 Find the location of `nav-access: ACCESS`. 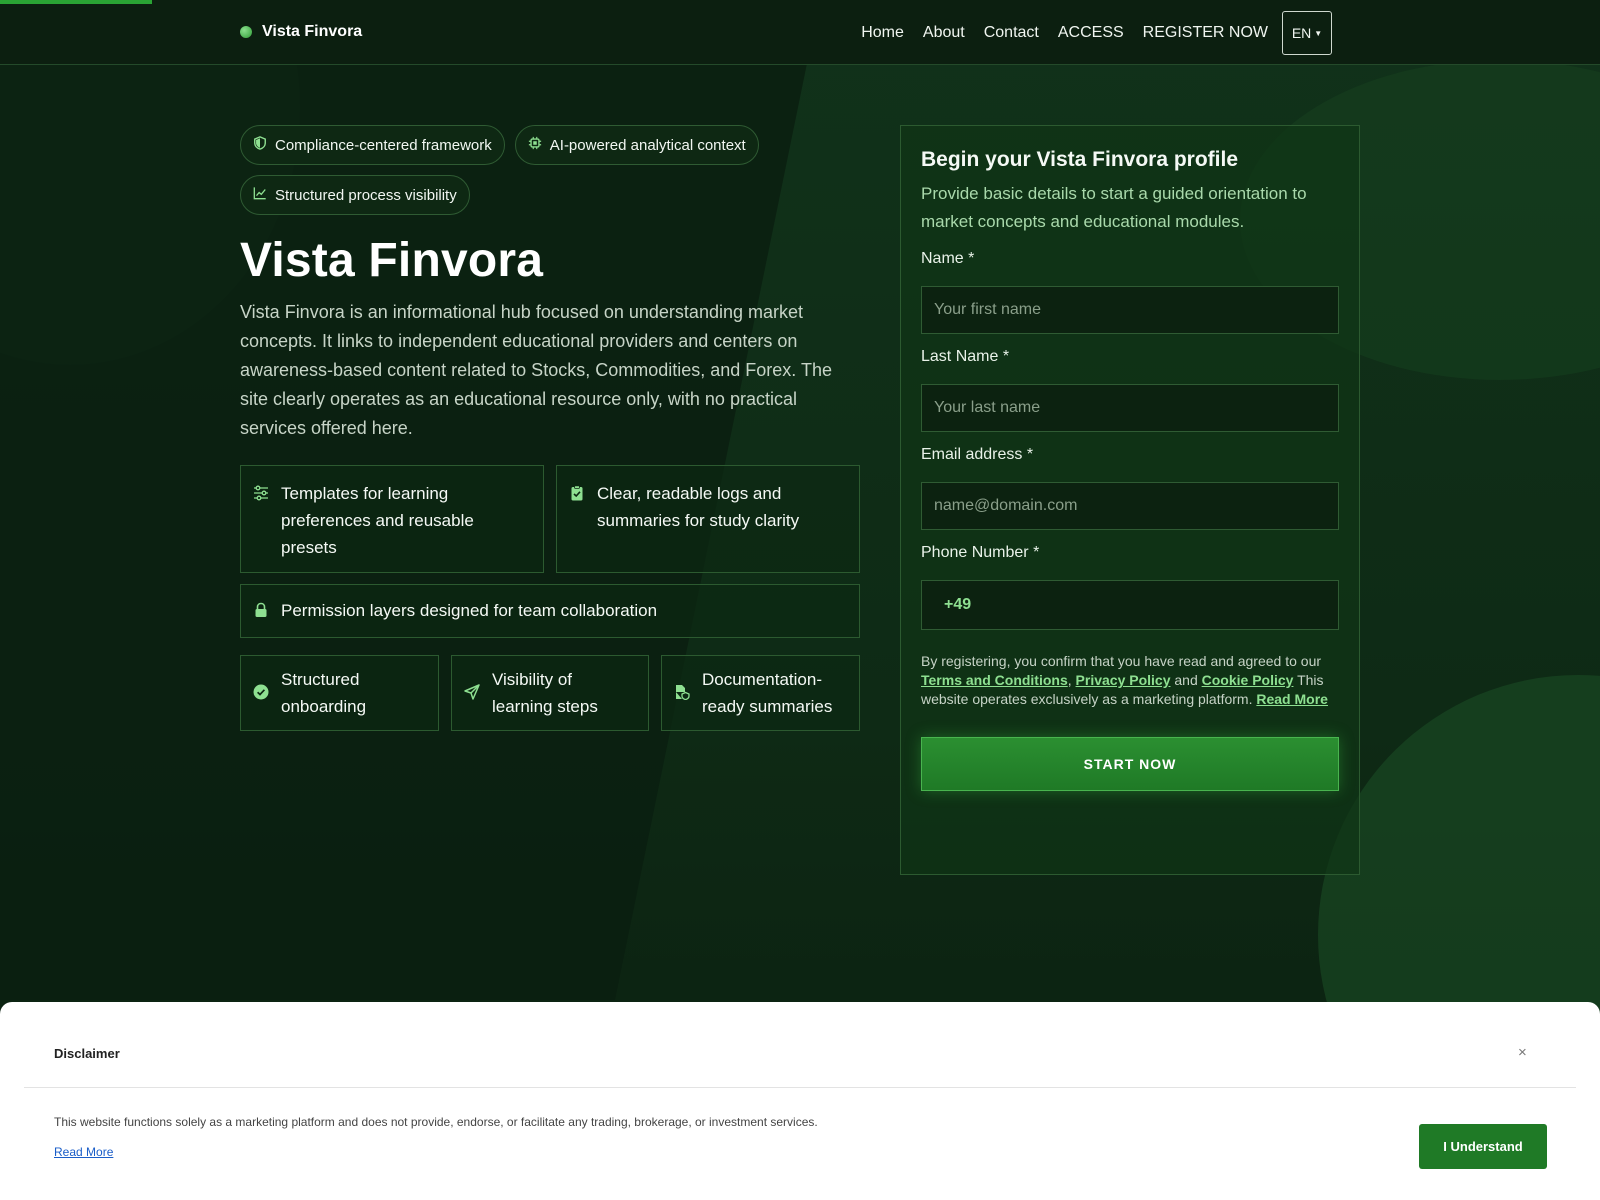

nav-access: ACCESS is located at coordinates (1091, 33).